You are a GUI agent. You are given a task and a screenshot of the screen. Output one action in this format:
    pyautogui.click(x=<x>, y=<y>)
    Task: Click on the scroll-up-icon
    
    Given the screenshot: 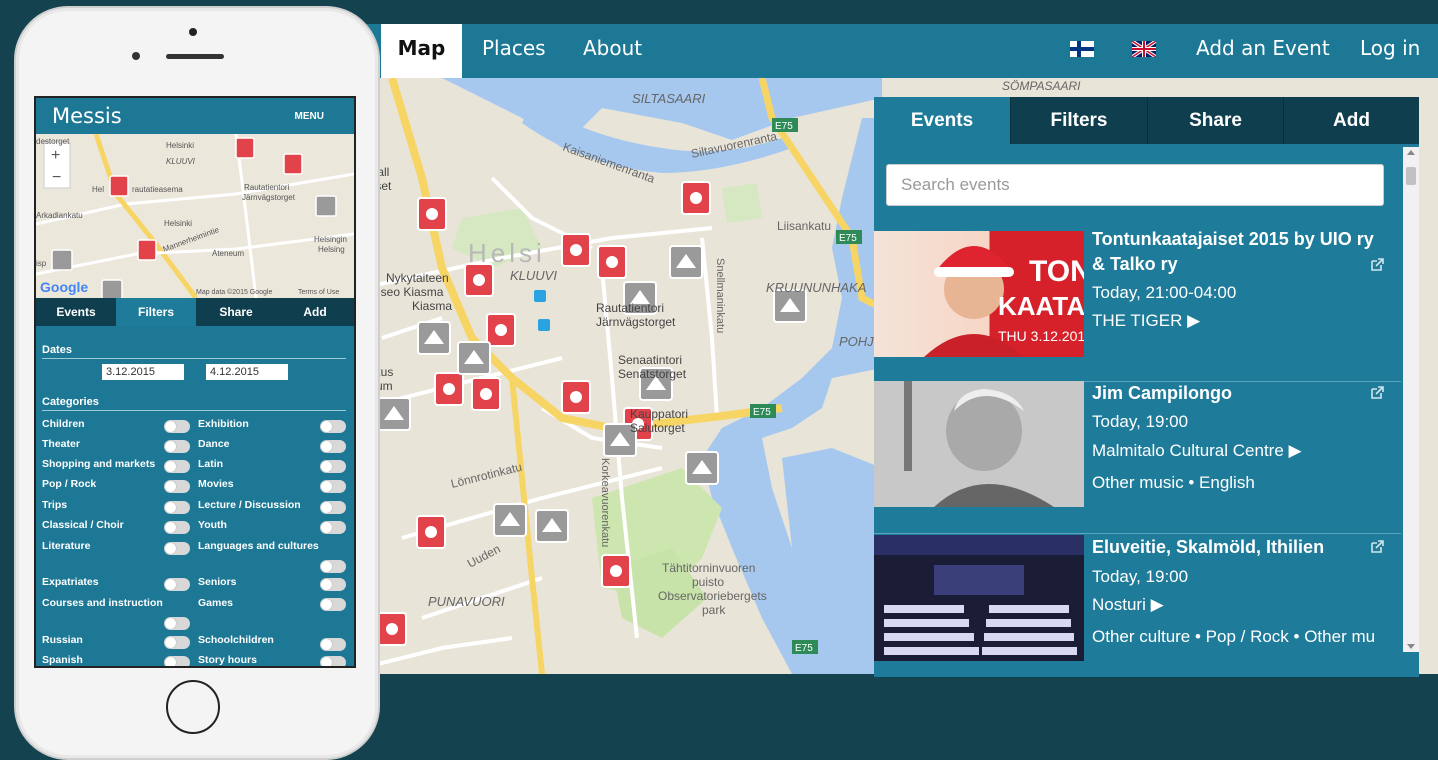 What is the action you would take?
    pyautogui.click(x=1411, y=152)
    